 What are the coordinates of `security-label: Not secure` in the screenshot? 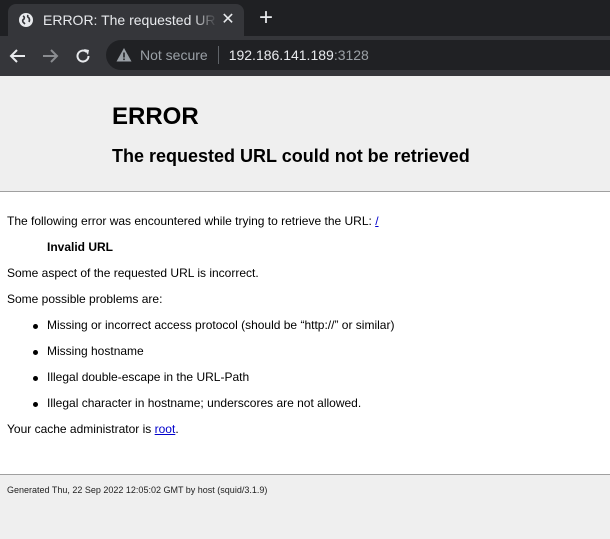 It's located at (174, 55).